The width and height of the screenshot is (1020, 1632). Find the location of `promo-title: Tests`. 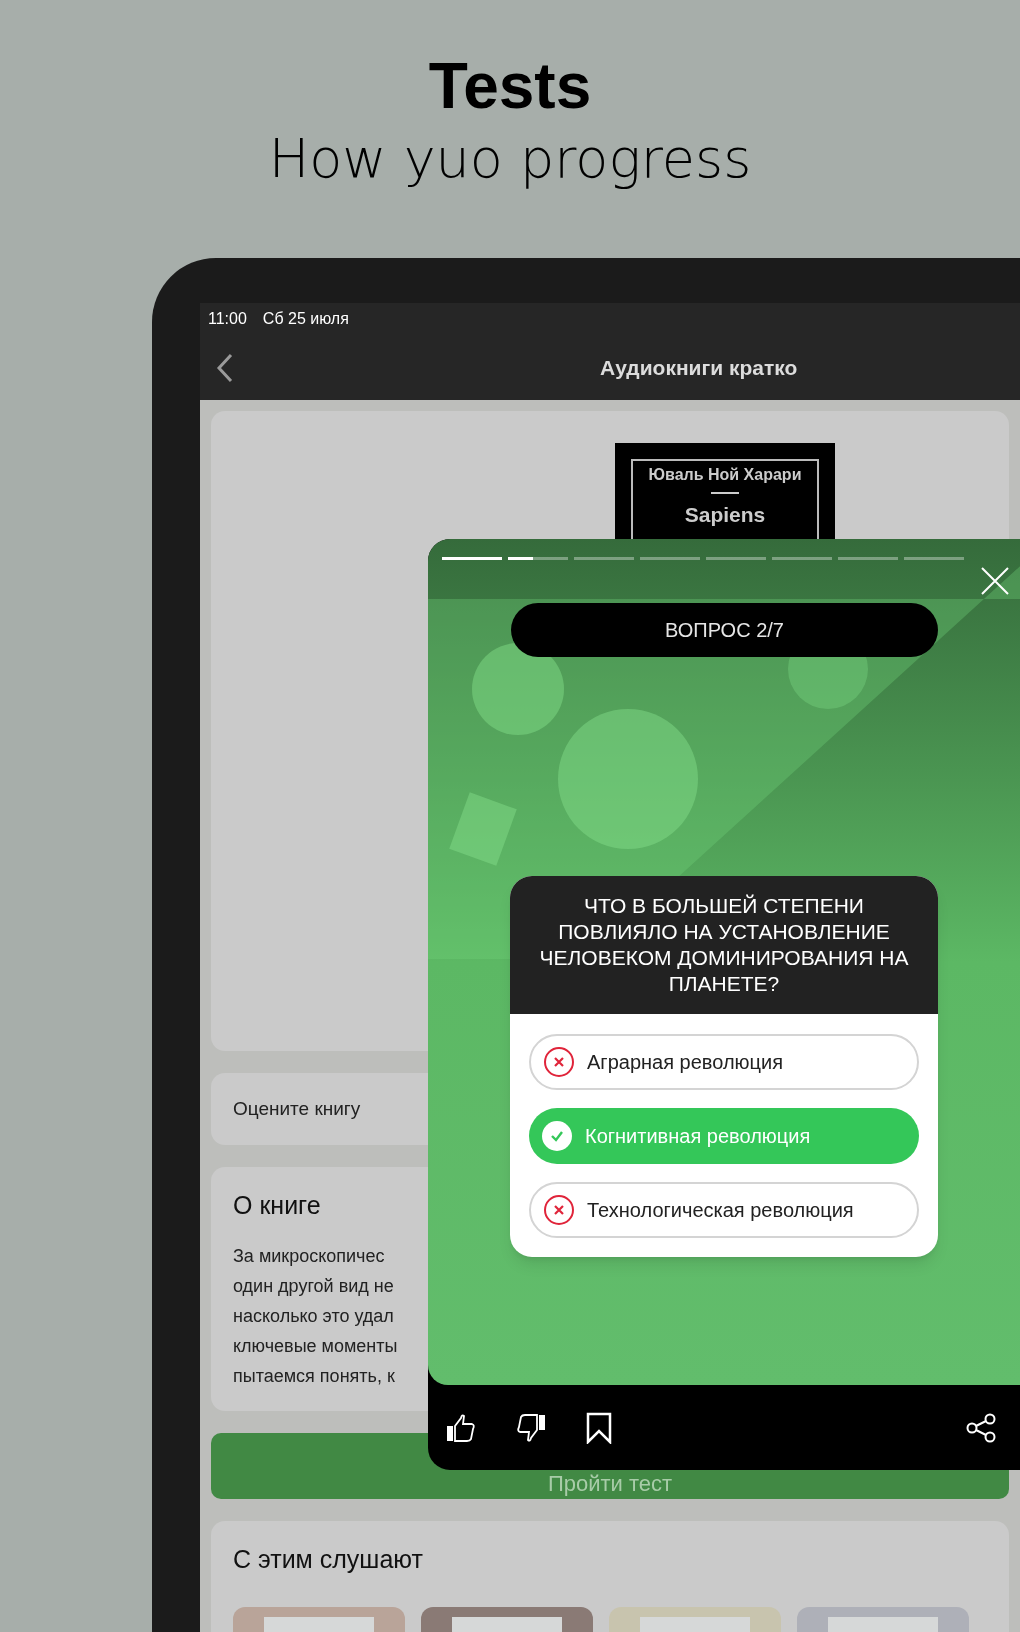

promo-title: Tests is located at coordinates (510, 86).